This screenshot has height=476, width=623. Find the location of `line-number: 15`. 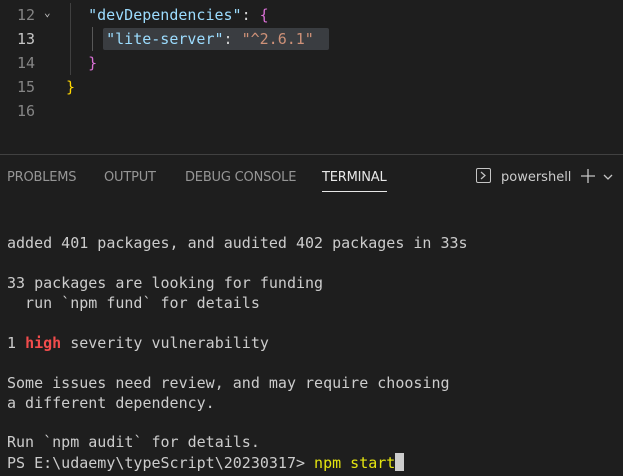

line-number: 15 is located at coordinates (25, 87).